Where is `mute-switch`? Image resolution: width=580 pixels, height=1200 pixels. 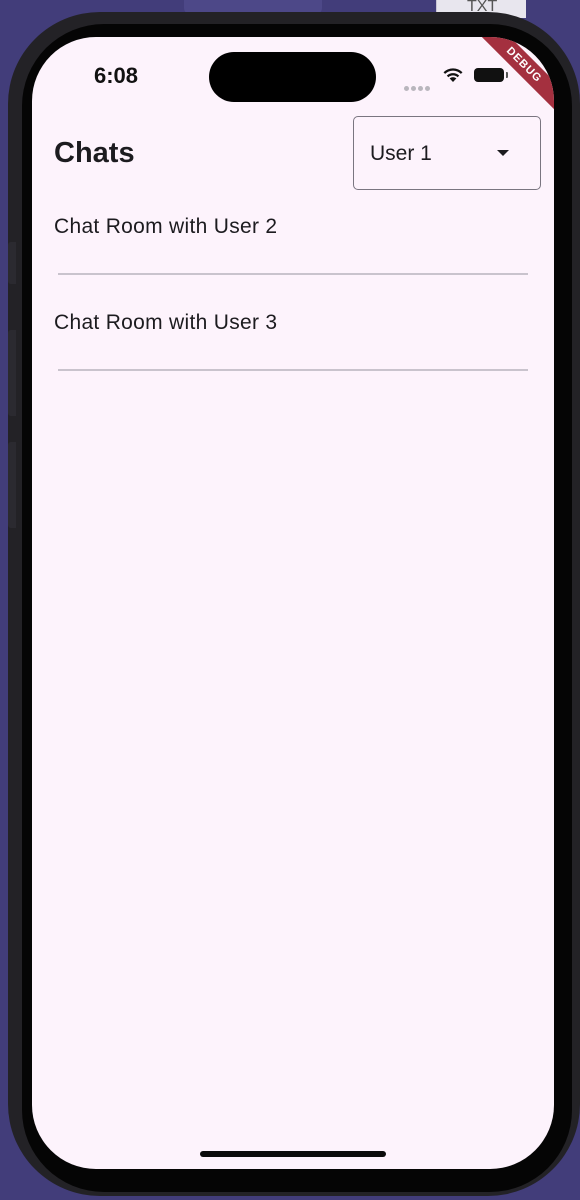
mute-switch is located at coordinates (12, 263).